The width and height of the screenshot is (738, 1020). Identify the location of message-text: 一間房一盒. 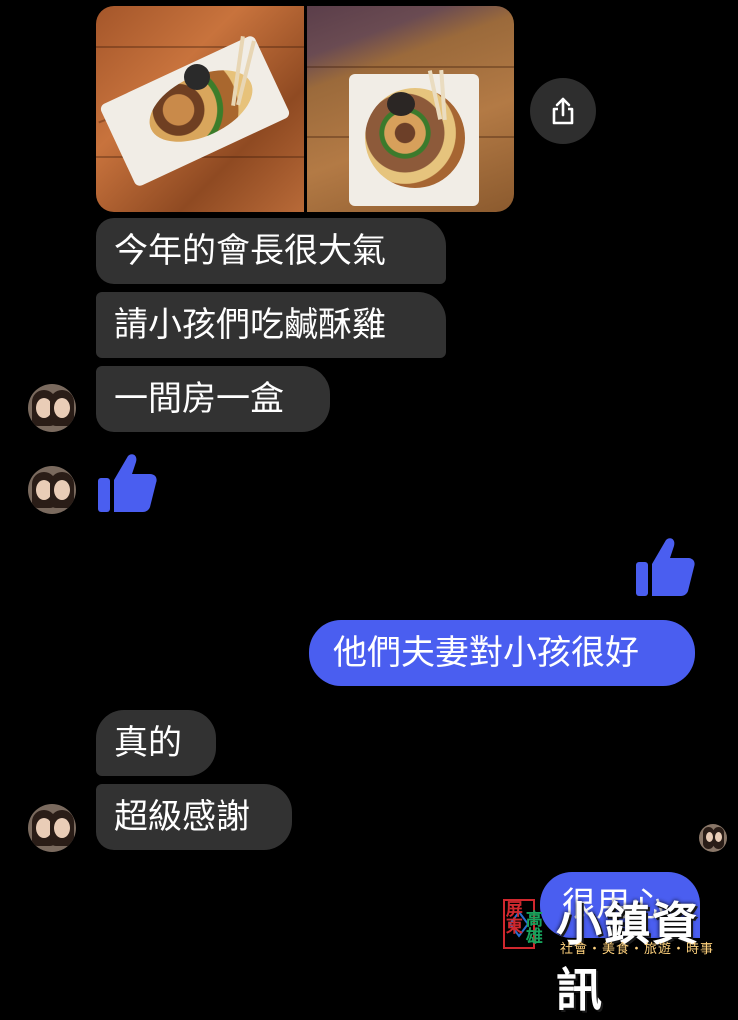
(199, 399).